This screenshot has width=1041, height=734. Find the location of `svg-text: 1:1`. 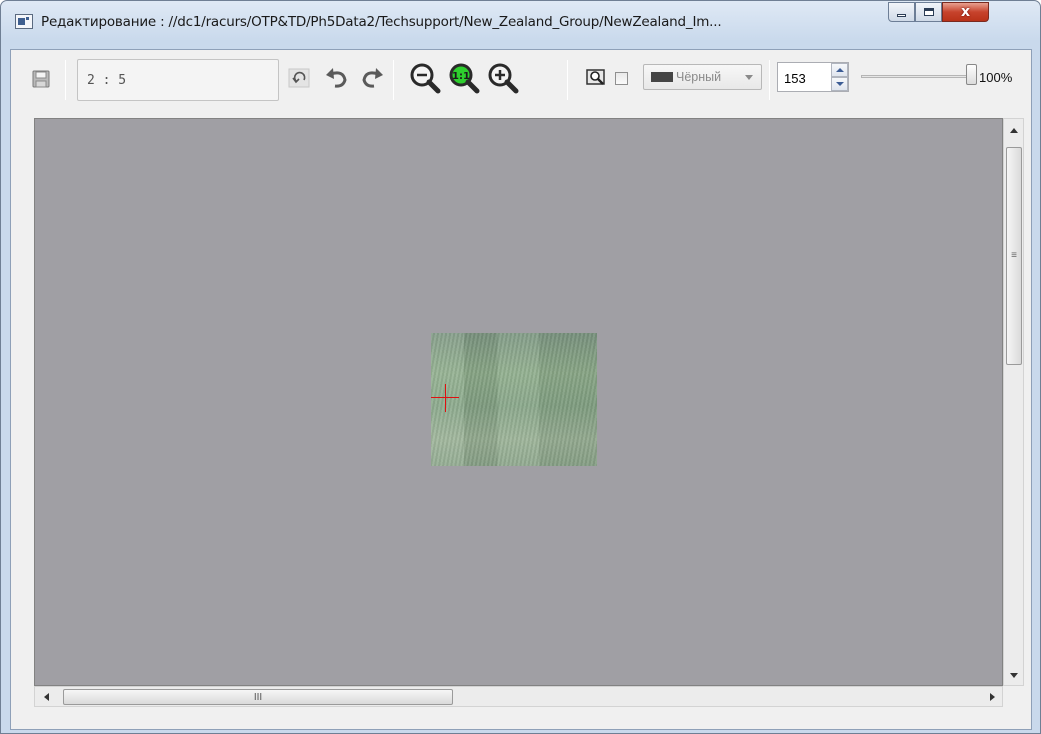

svg-text: 1:1 is located at coordinates (461, 76).